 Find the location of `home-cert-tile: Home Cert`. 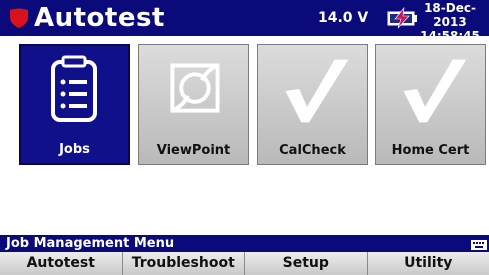

home-cert-tile: Home Cert is located at coordinates (430, 104).